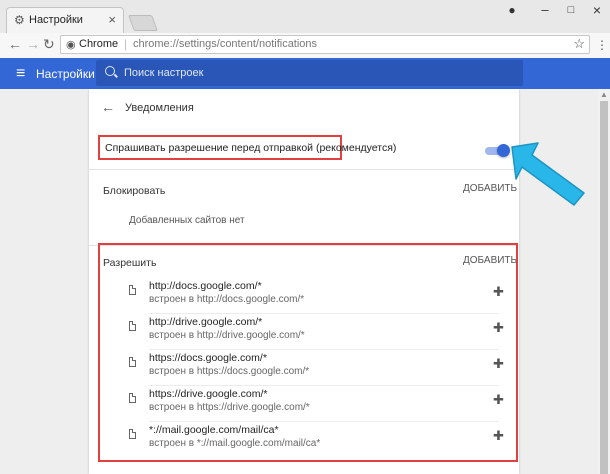  I want to click on browser-tab-settings: ⚙ Настройки ×, so click(65, 20).